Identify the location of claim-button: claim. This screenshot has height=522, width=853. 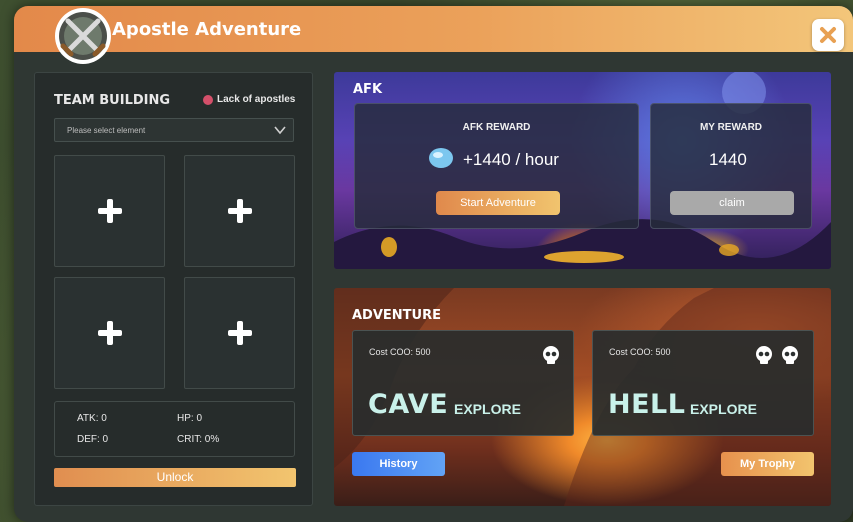
(732, 203).